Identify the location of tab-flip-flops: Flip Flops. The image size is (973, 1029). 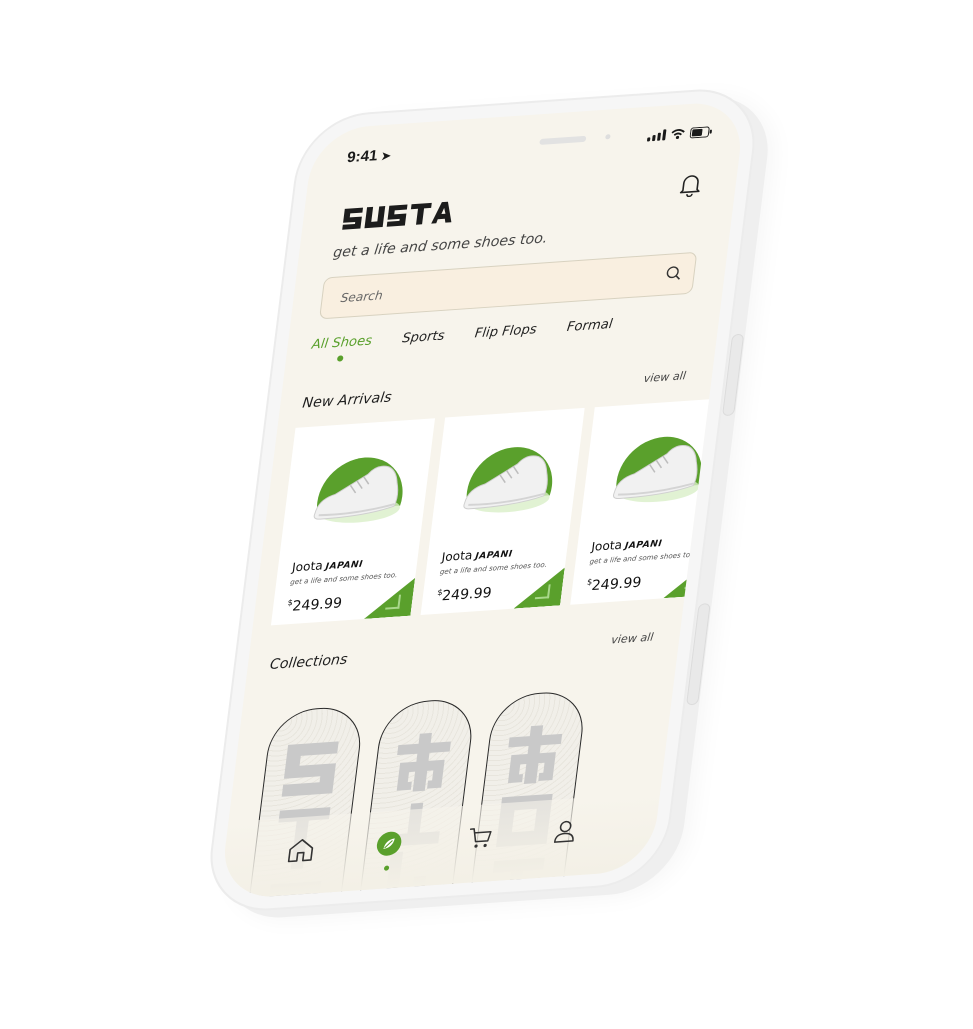
(506, 331).